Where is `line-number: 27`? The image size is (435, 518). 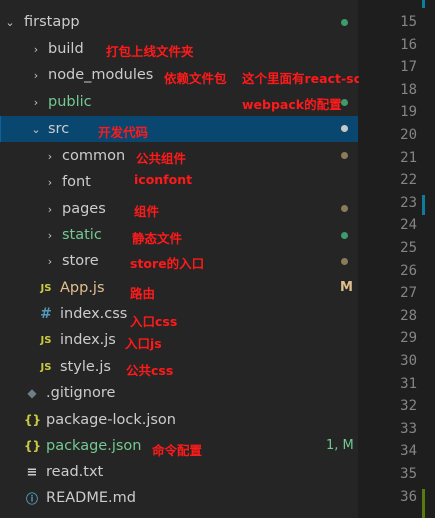 line-number: 27 is located at coordinates (408, 293).